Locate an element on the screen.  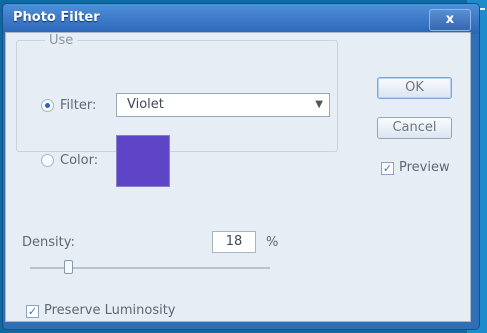
title-bar: Photo Filter x is located at coordinates (241, 19).